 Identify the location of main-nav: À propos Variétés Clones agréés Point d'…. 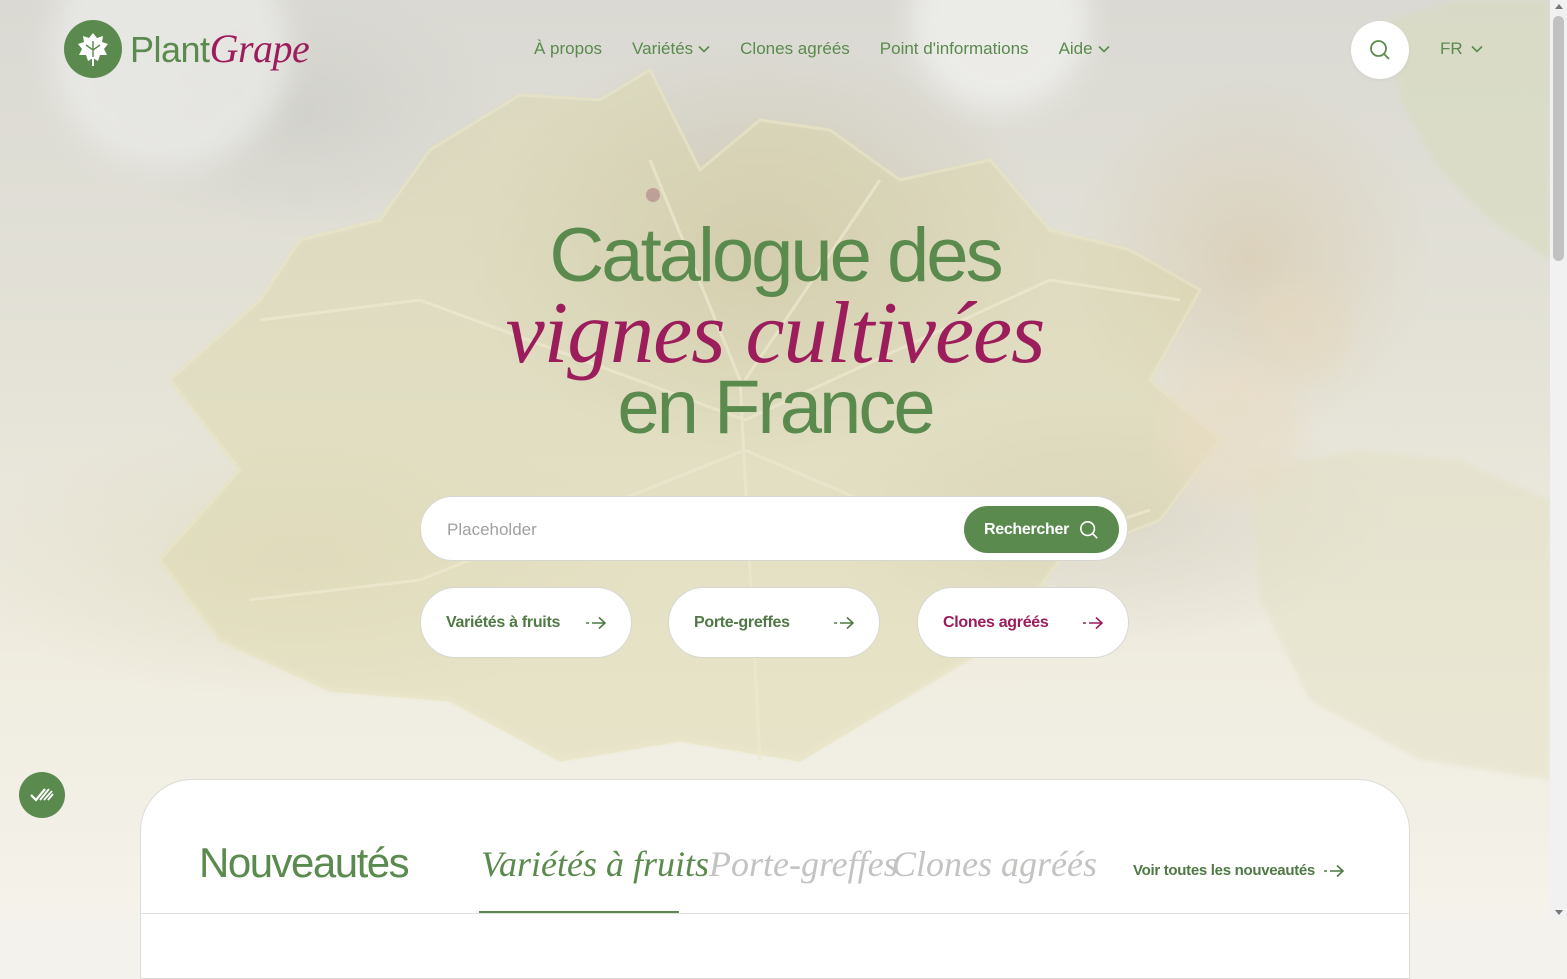
(822, 49).